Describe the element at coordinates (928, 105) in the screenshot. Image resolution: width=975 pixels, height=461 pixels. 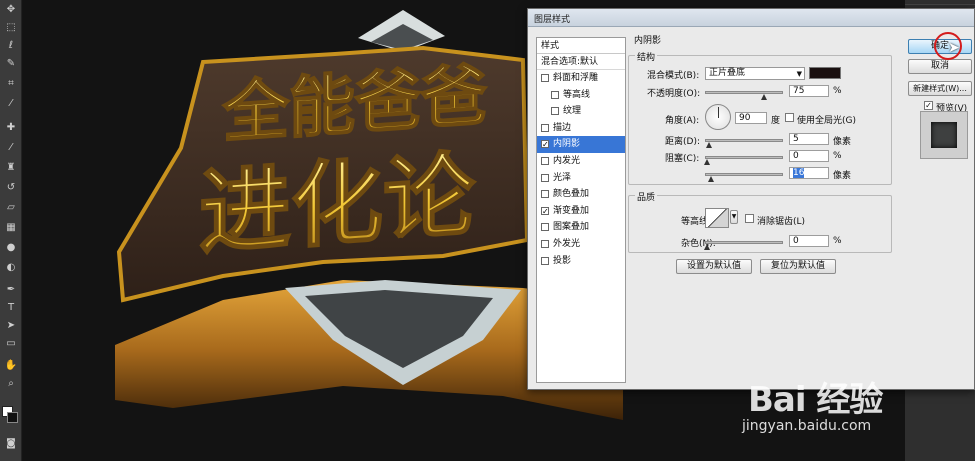
I see `preview-checkbox: ✓` at that location.